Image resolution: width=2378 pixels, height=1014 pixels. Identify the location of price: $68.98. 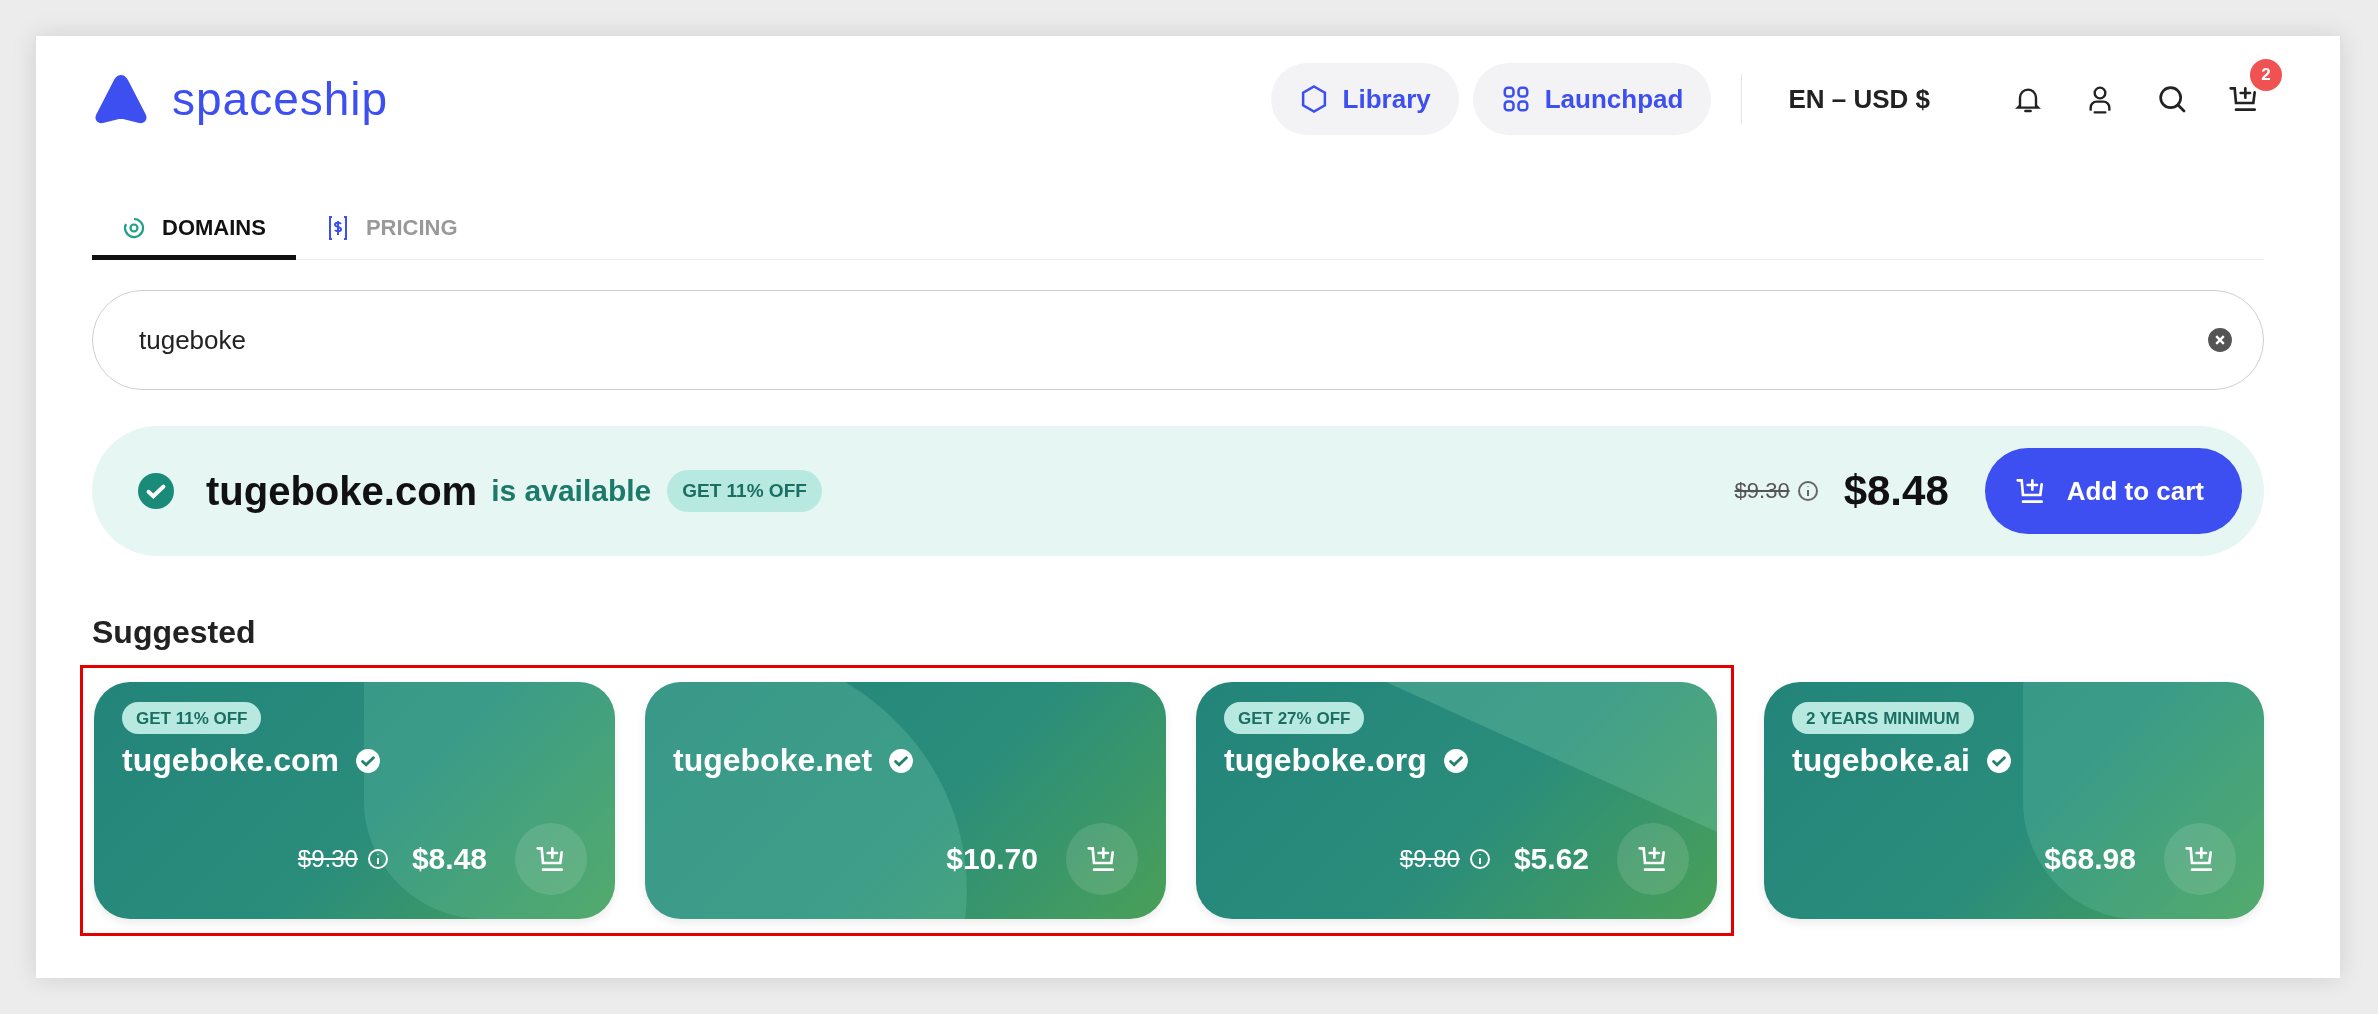
(2090, 859).